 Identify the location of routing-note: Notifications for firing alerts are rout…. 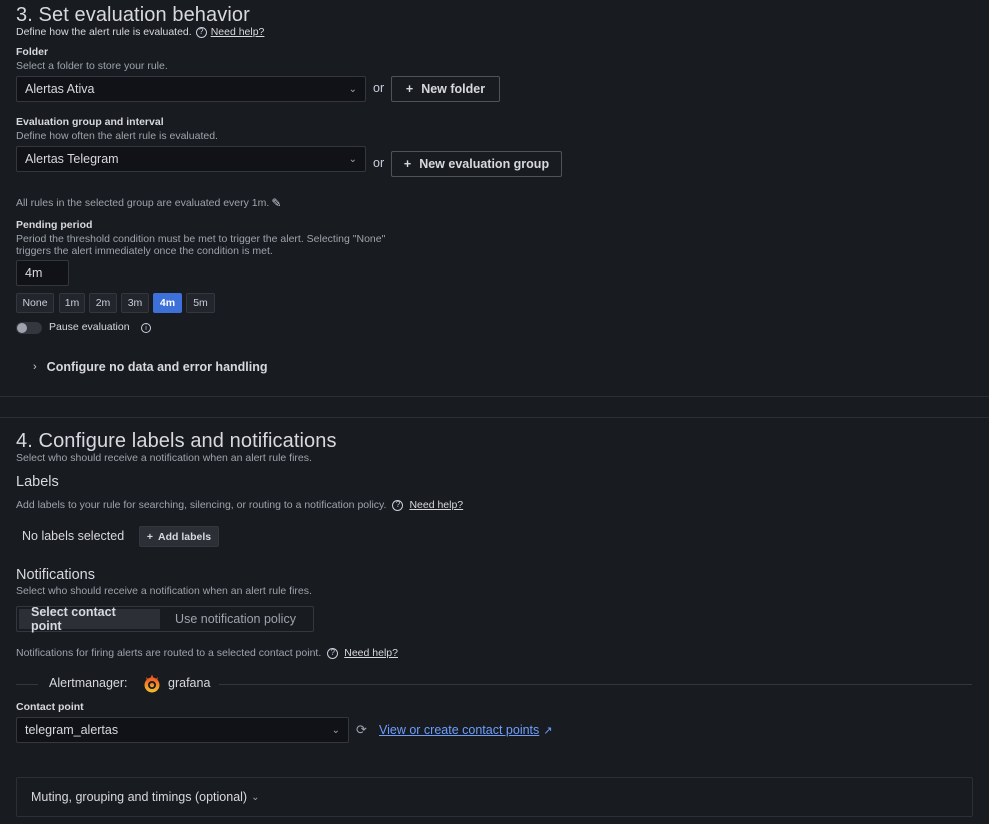
(169, 653).